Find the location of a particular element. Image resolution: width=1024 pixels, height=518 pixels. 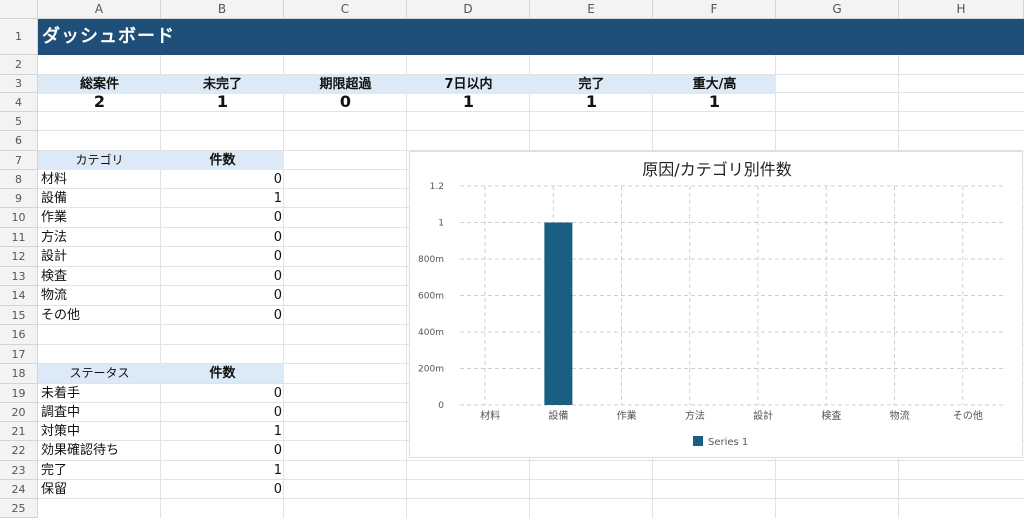

category_table-row-label: 方法 is located at coordinates (99, 237).